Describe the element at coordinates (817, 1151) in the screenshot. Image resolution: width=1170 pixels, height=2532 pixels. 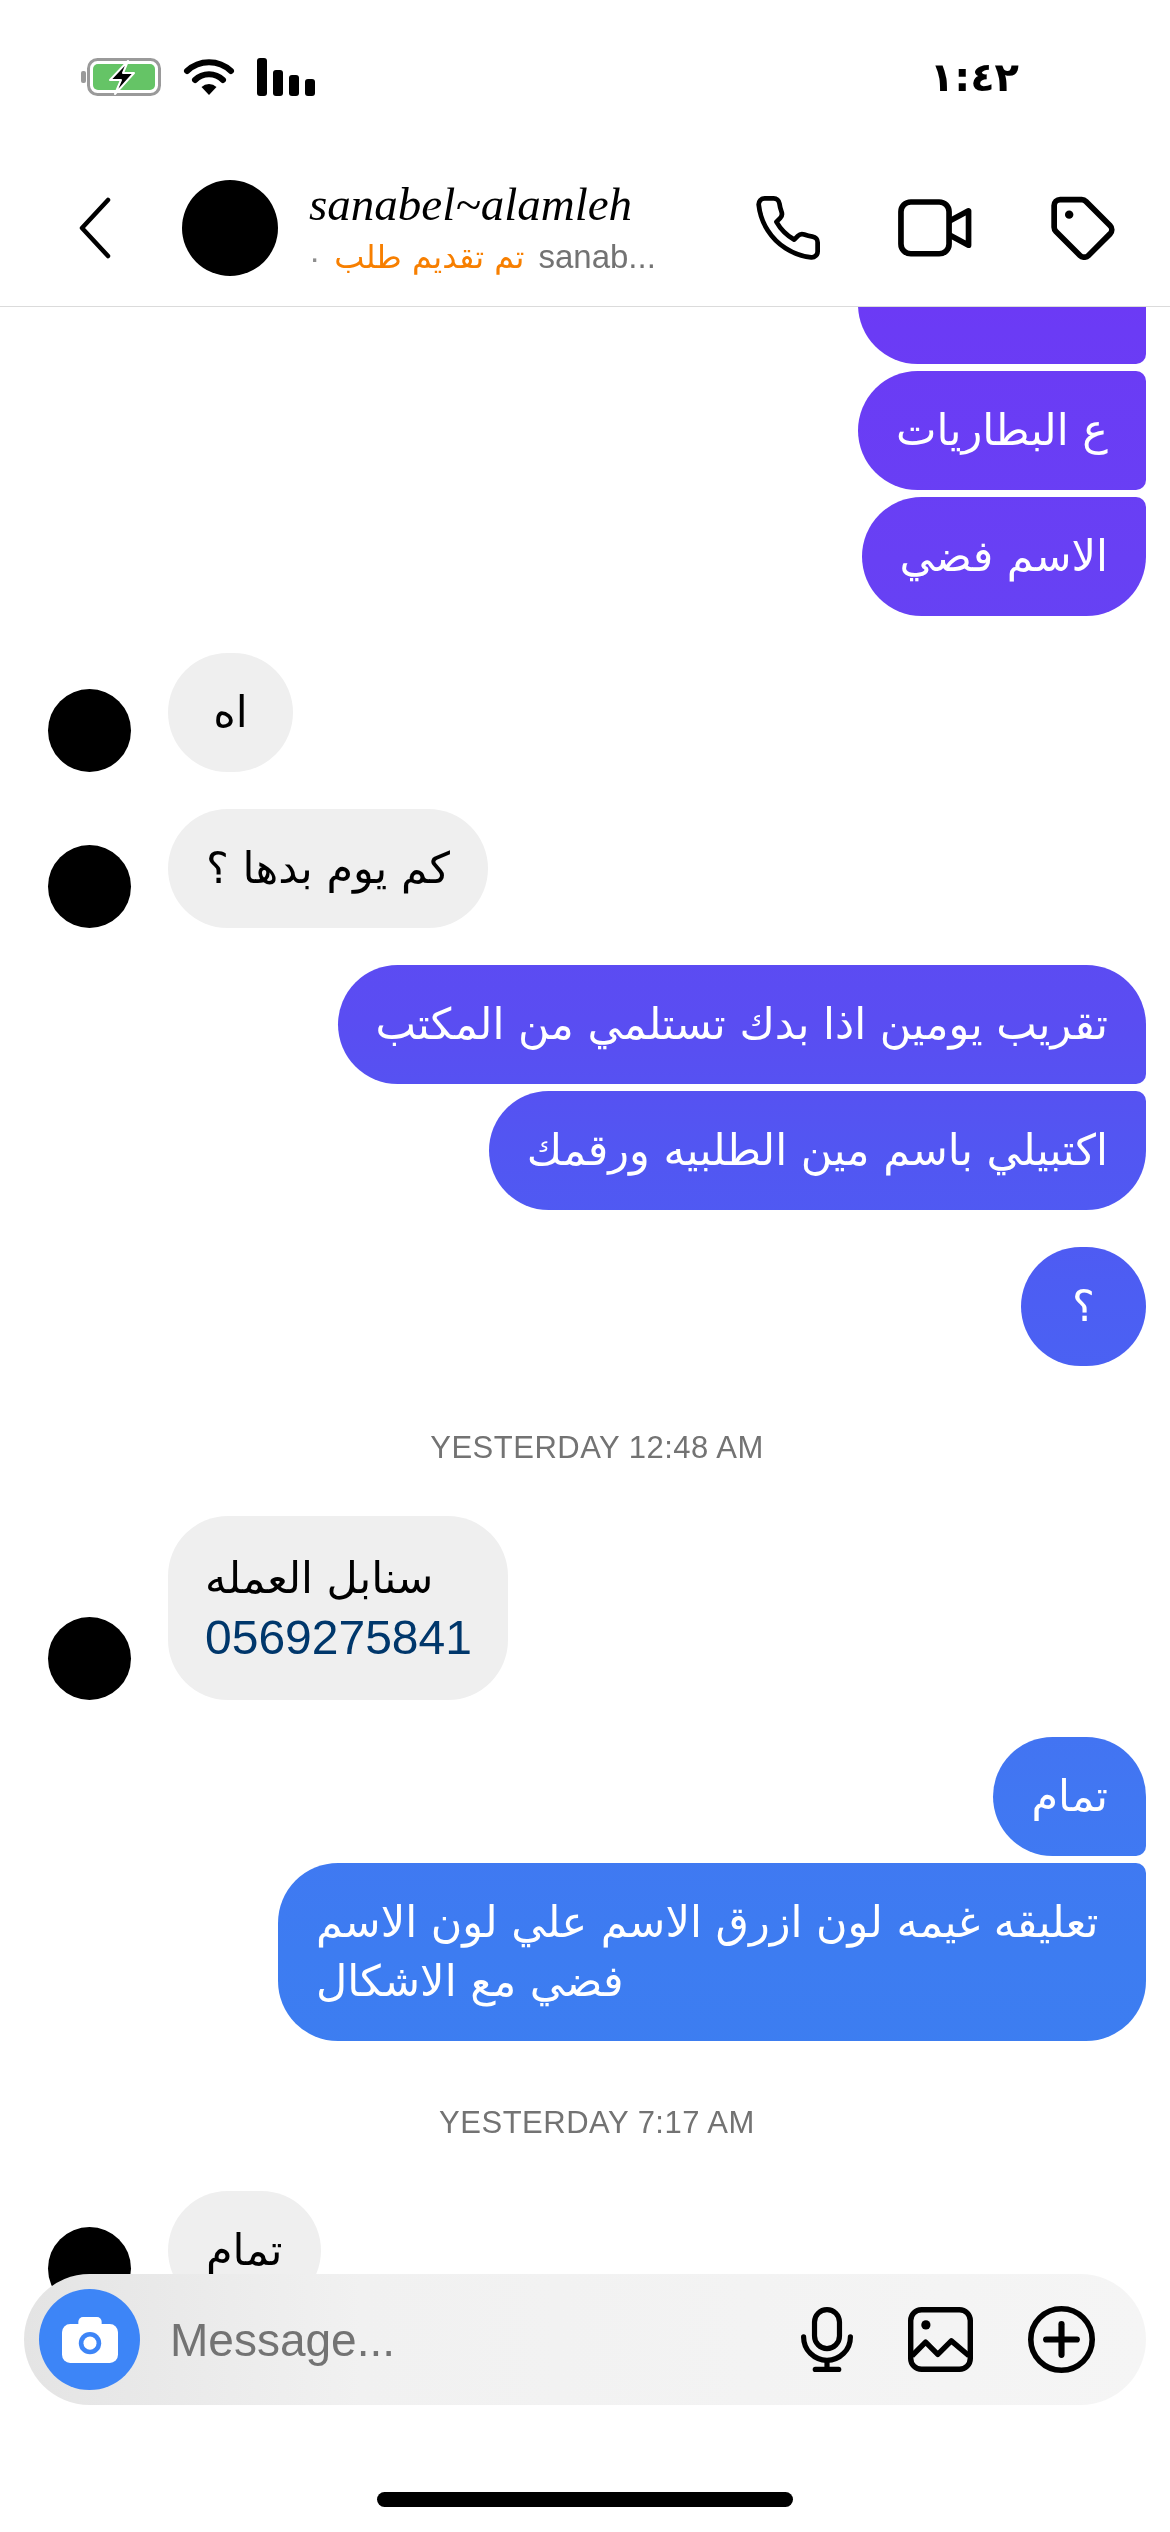
I see `message-text: اكتبيلي باسم مين الطلبيه ورقمك` at that location.